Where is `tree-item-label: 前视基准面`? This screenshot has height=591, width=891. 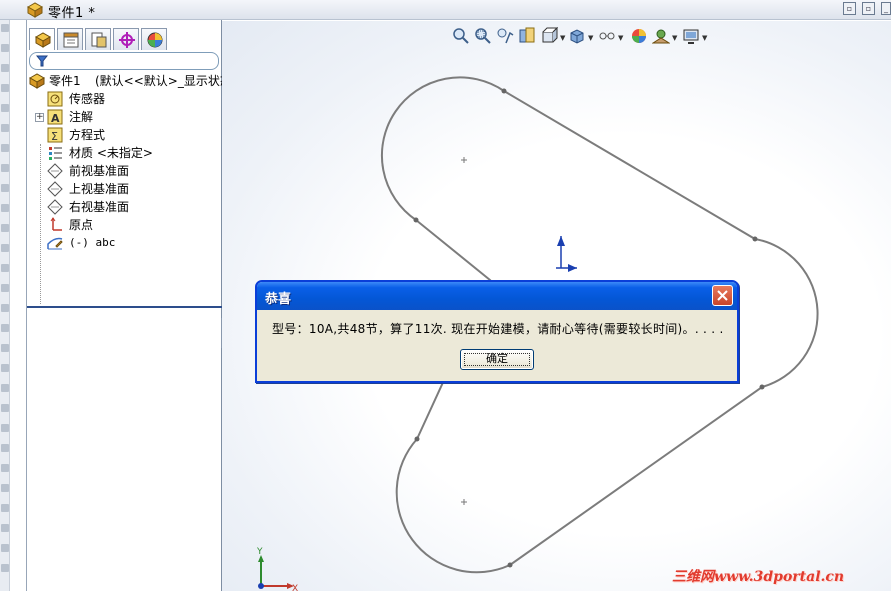 tree-item-label: 前视基准面 is located at coordinates (99, 171).